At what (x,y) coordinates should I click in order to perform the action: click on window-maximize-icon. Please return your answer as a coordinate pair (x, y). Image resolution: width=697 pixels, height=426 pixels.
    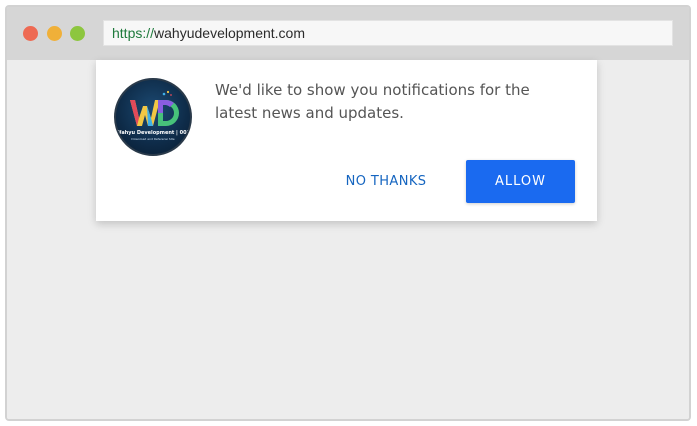
    Looking at the image, I should click on (77, 33).